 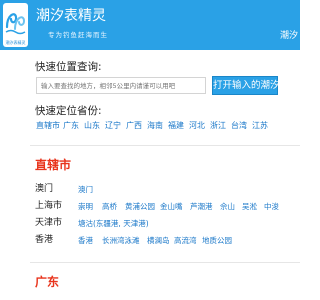 I want to click on spot-link: 香港, so click(x=85, y=241).